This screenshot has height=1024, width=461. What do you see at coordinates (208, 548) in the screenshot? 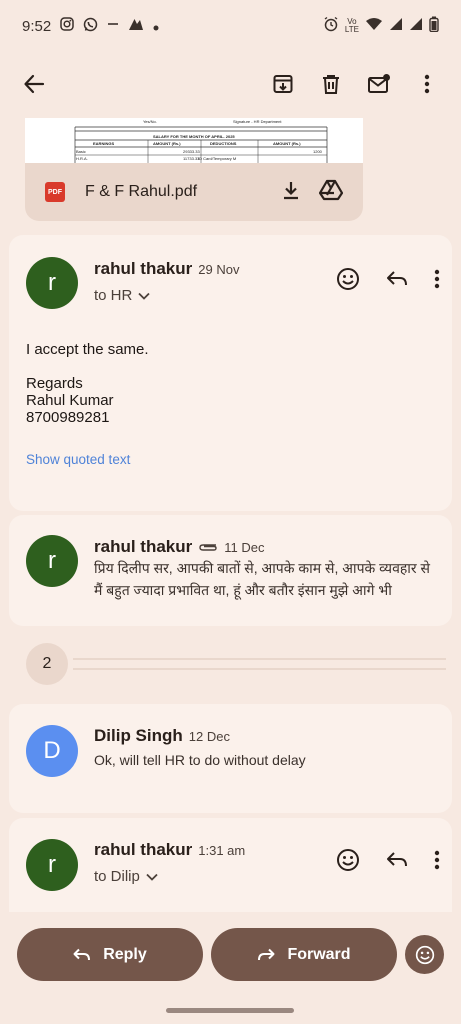
I see `attachment-clip-icon` at bounding box center [208, 548].